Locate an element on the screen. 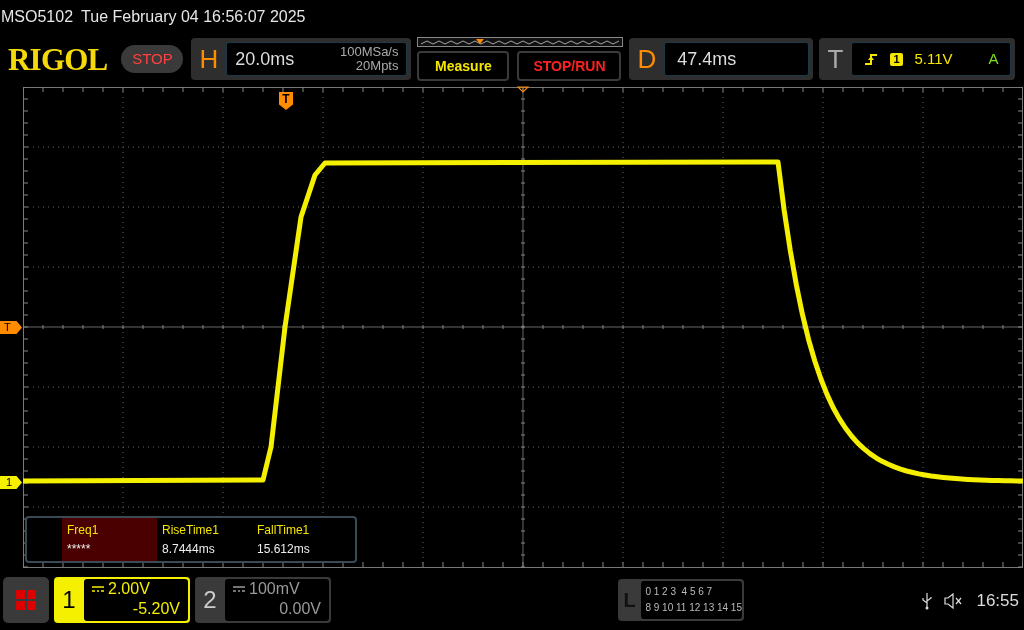 Image resolution: width=1024 pixels, height=630 pixels. channel-number: 1 is located at coordinates (69, 600).